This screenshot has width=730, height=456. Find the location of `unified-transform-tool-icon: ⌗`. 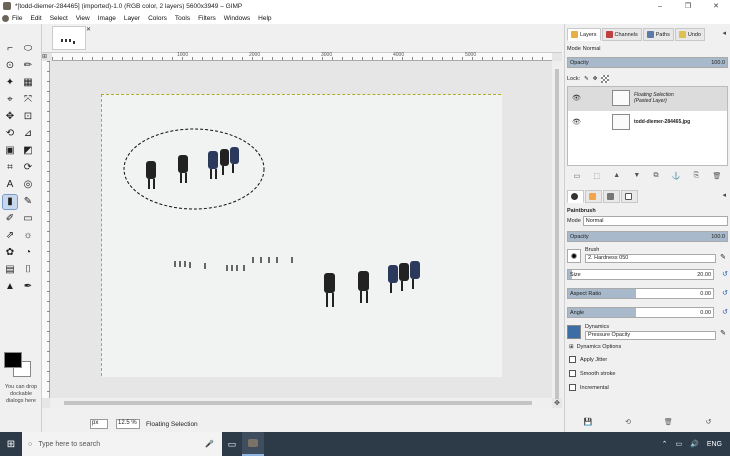

unified-transform-tool-icon: ⌗ is located at coordinates (10, 168).